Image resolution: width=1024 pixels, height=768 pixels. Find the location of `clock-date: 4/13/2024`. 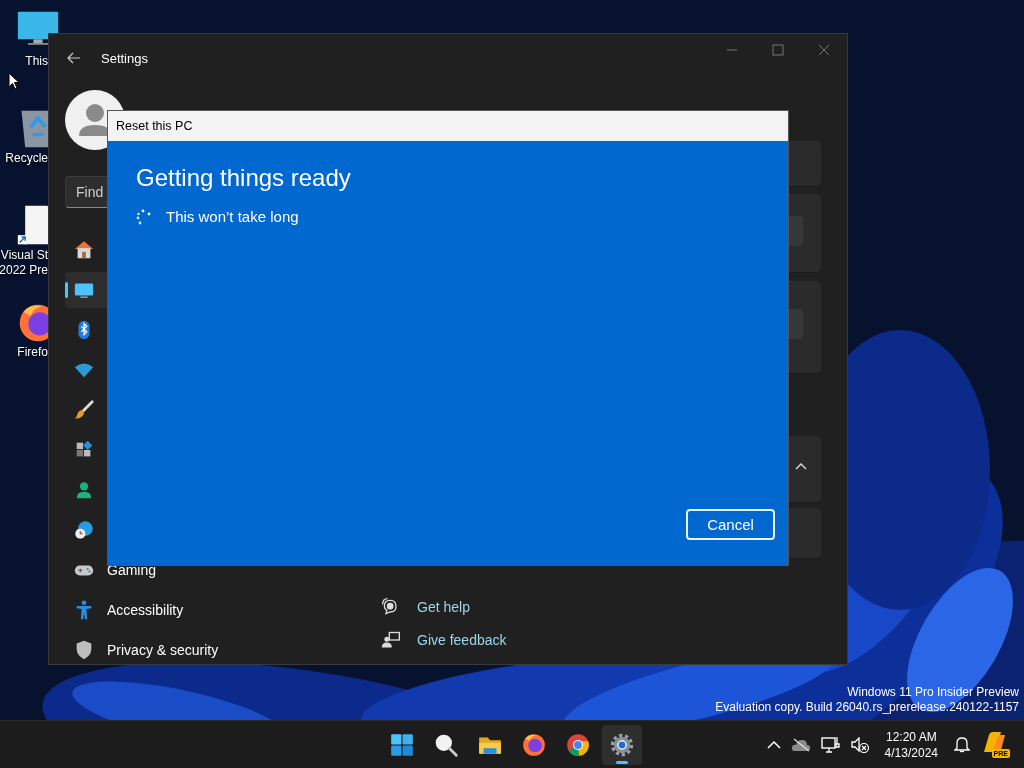

clock-date: 4/13/2024 is located at coordinates (911, 752).